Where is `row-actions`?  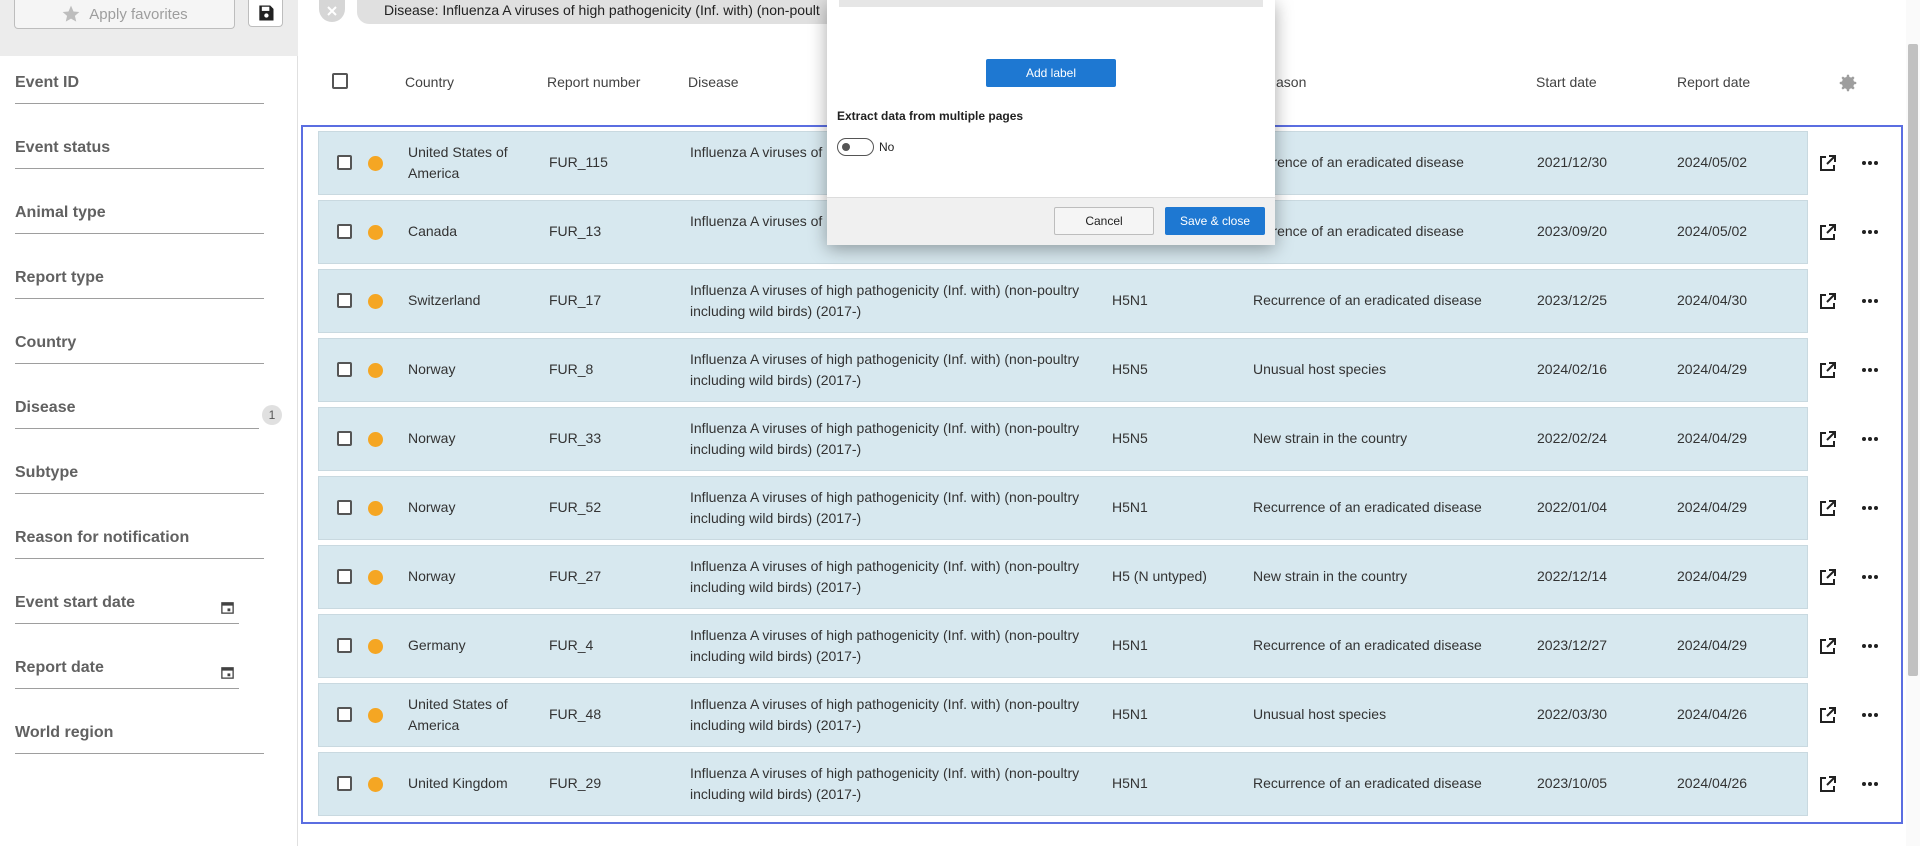 row-actions is located at coordinates (1848, 715).